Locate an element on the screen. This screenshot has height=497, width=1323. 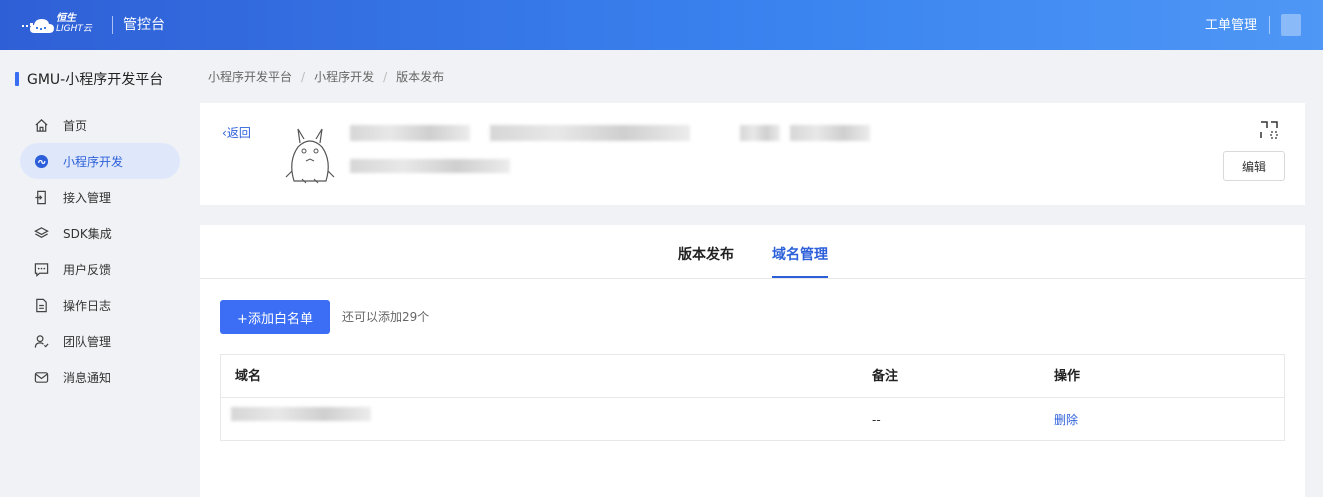
topbar-divider-right is located at coordinates (1269, 25).